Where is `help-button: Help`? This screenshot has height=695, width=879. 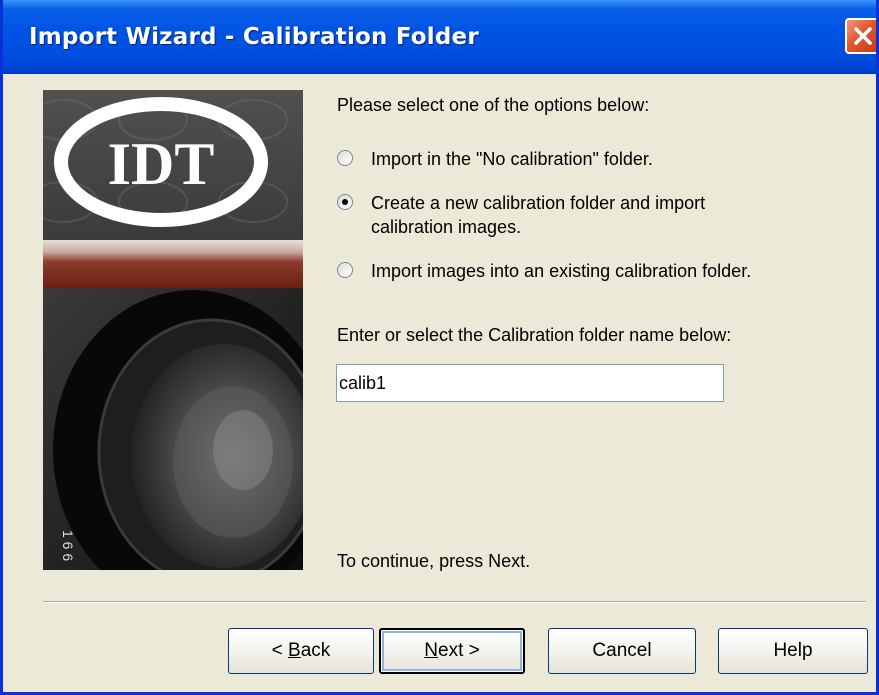 help-button: Help is located at coordinates (793, 651).